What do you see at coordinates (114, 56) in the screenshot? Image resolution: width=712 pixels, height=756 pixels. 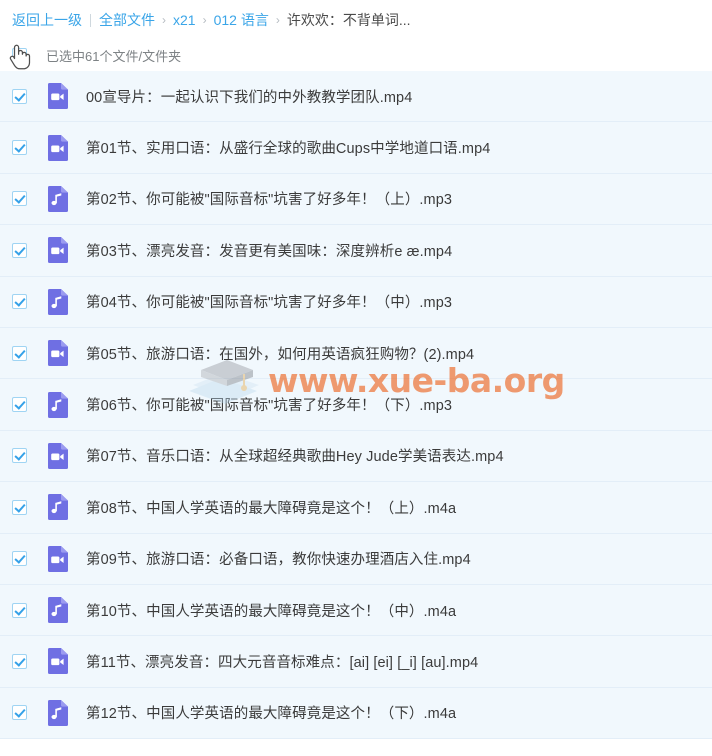 I see `selection-count-label: 已选中61个文件/文件夹` at bounding box center [114, 56].